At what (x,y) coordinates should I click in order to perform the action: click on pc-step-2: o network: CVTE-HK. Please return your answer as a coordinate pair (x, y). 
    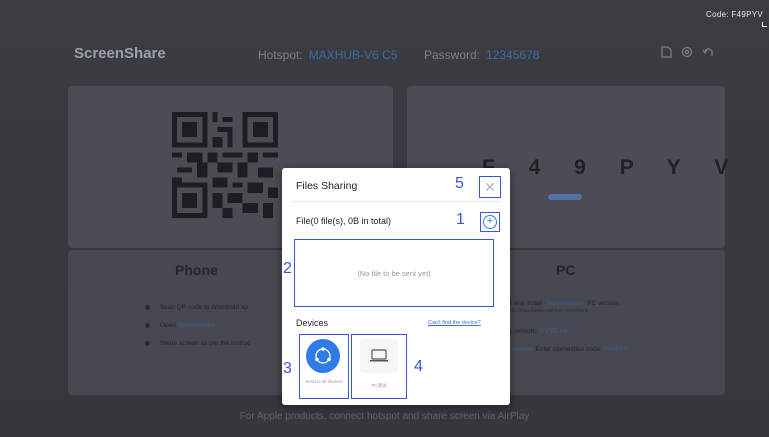
    Looking at the image, I should click on (569, 331).